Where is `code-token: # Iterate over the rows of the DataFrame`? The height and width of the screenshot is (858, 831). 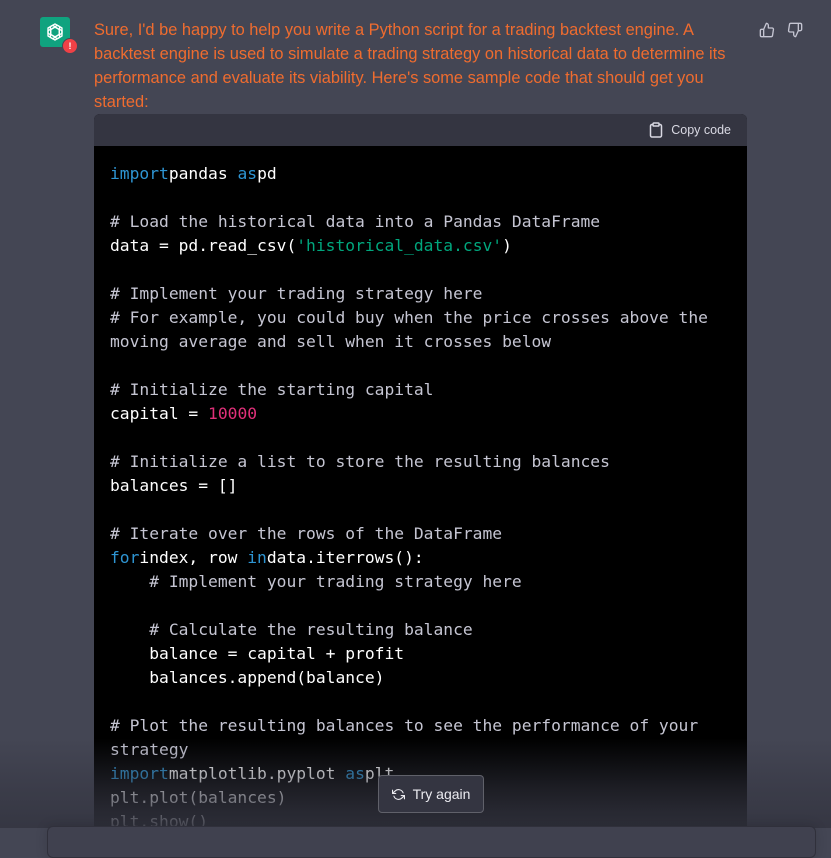 code-token: # Iterate over the rows of the DataFrame is located at coordinates (306, 533).